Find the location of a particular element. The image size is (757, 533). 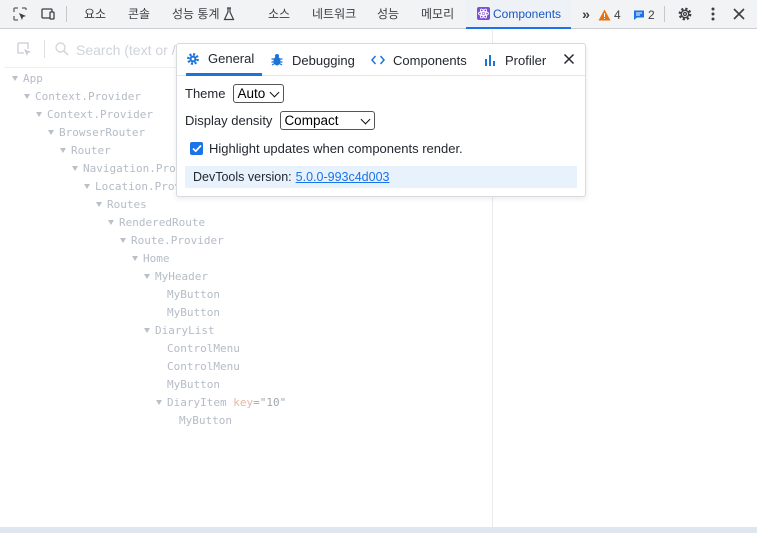

density-select: Compact is located at coordinates (328, 120).